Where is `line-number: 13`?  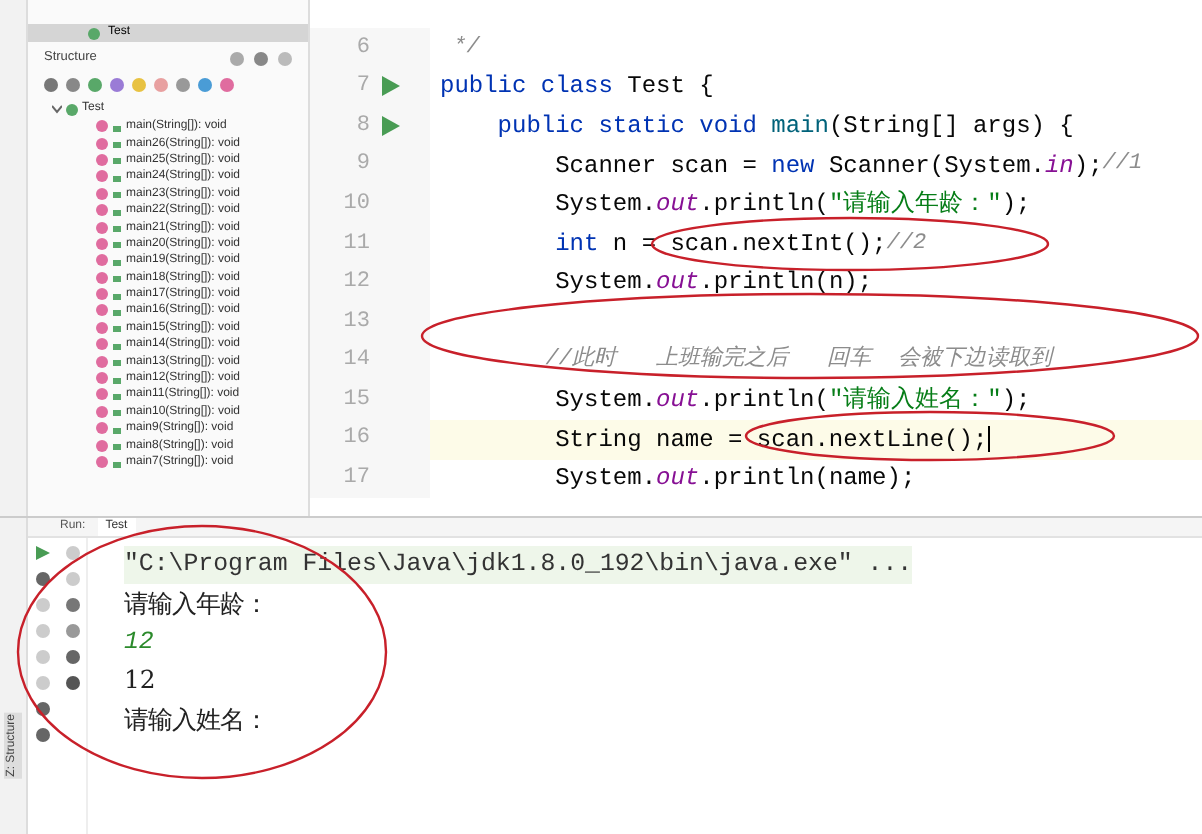
line-number: 13 is located at coordinates (355, 322).